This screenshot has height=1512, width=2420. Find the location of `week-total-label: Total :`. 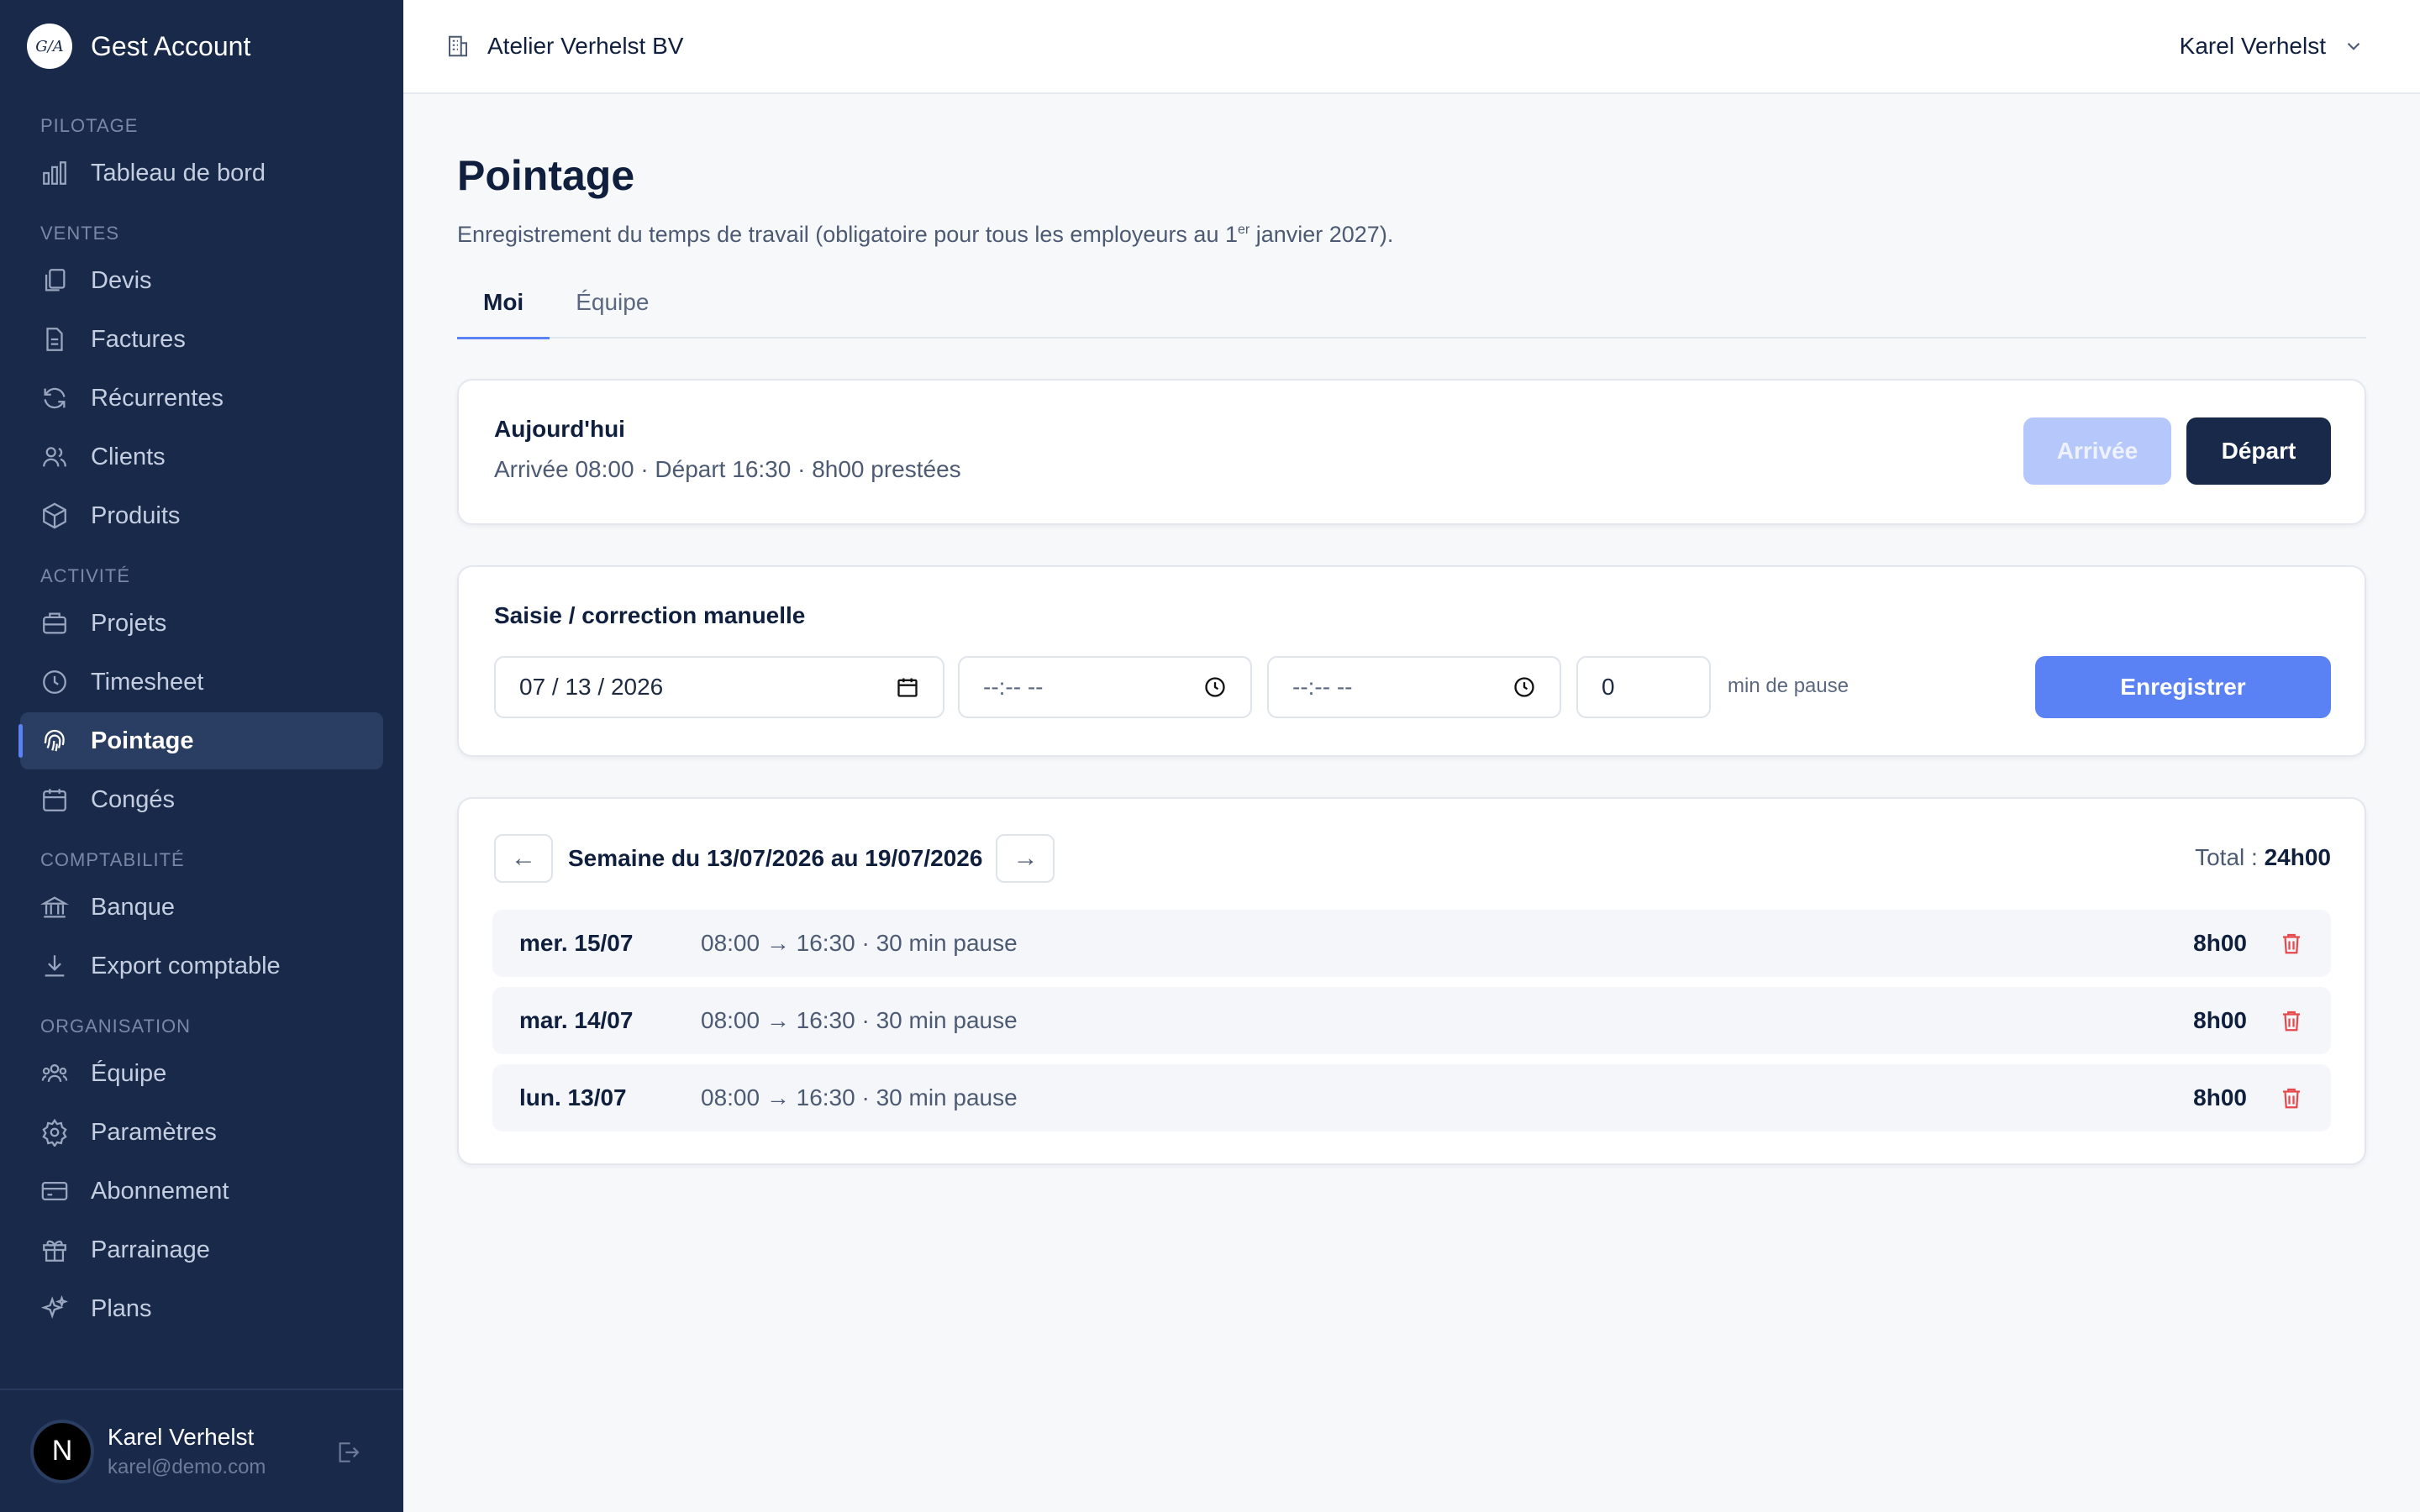

week-total-label: Total : is located at coordinates (2230, 857).